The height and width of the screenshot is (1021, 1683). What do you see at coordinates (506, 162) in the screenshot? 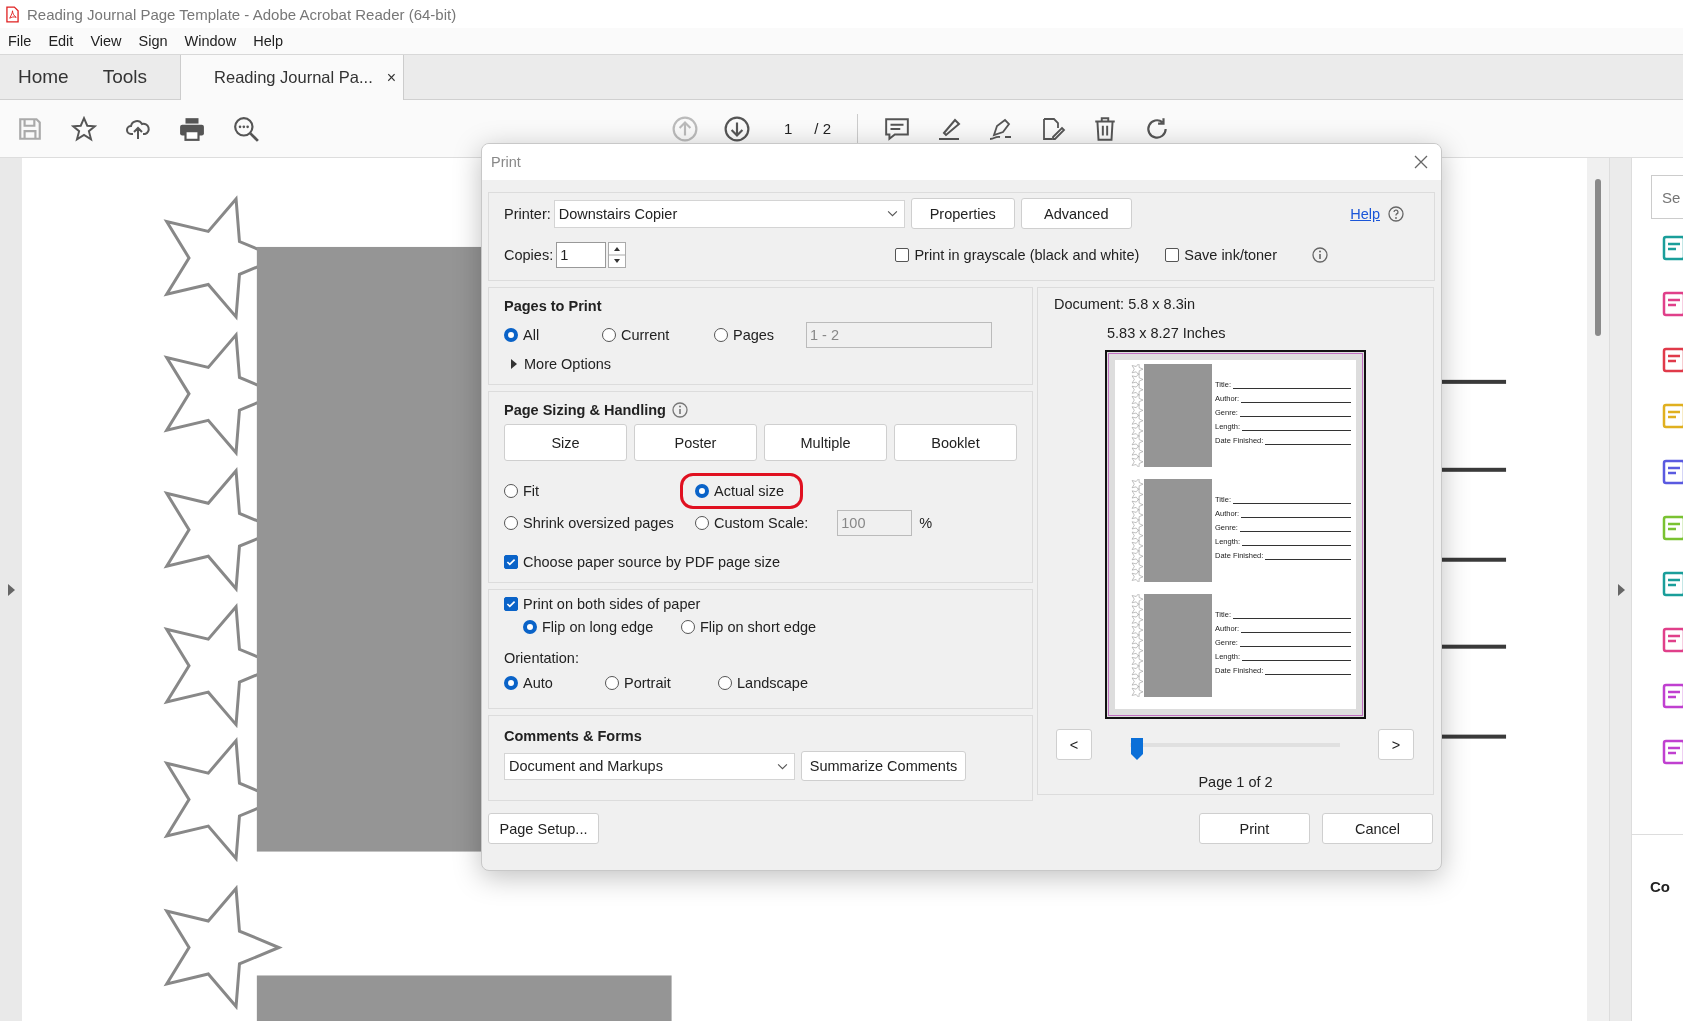
I see `dialog-title: Print` at bounding box center [506, 162].